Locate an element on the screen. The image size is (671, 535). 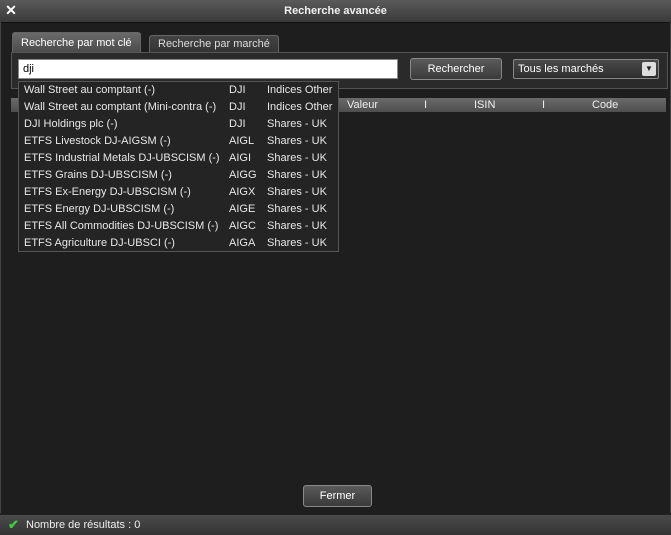
suggestion-name: Wall Street au comptant (-) is located at coordinates (90, 90).